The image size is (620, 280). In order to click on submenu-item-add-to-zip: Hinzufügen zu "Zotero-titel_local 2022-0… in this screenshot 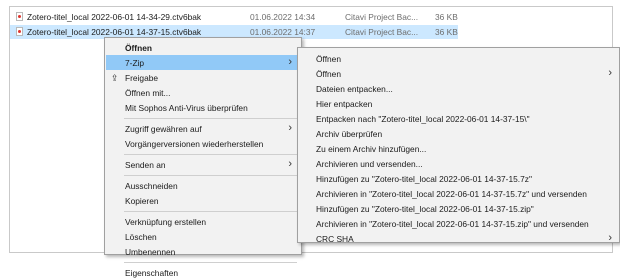, I will do `click(458, 208)`.